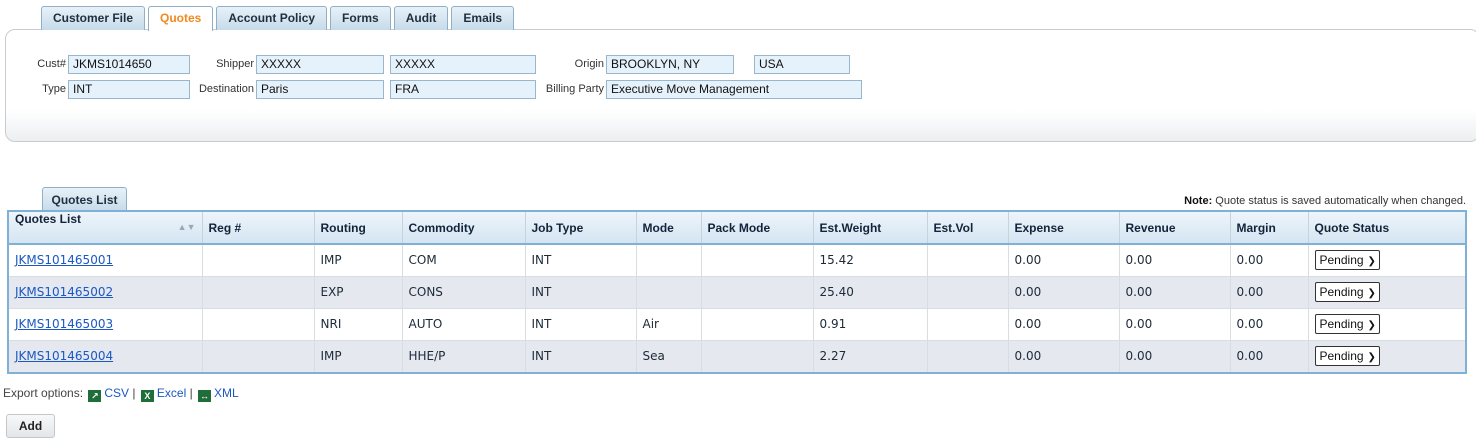 The width and height of the screenshot is (1476, 446). I want to click on origin-label: Origin, so click(589, 64).